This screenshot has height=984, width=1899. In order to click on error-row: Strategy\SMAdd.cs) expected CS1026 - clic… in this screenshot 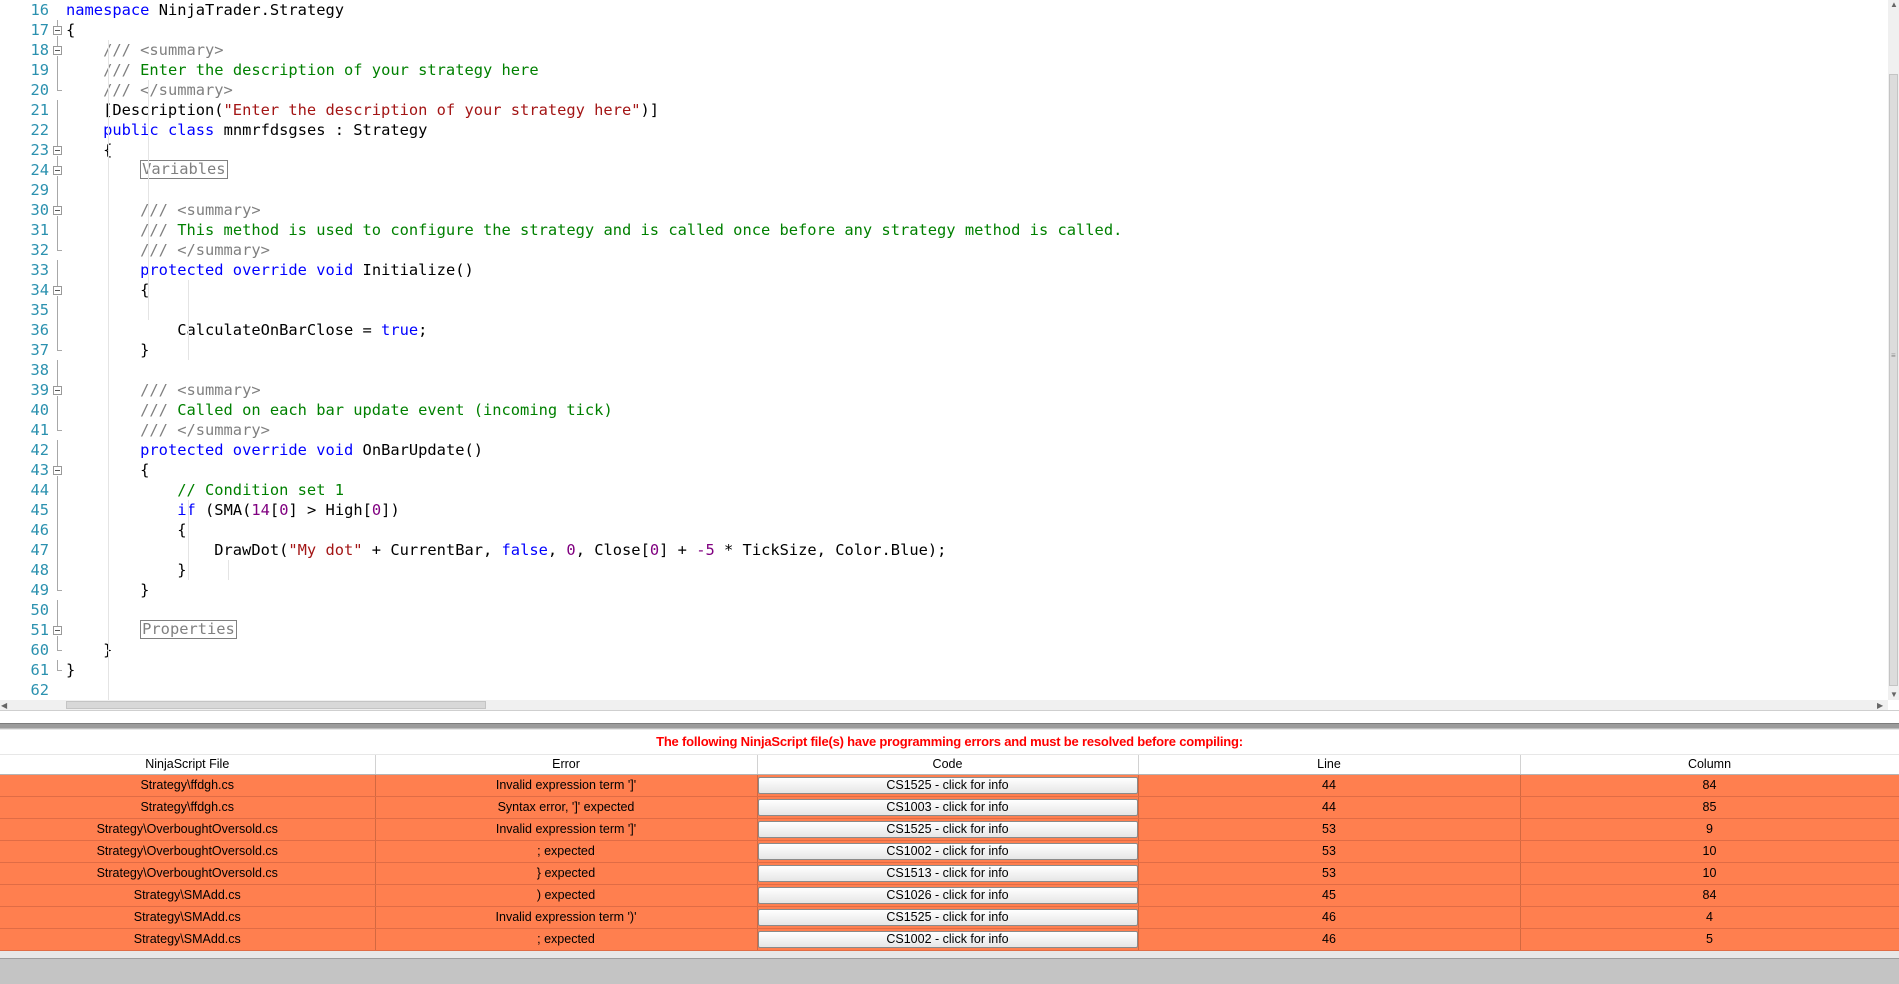, I will do `click(949, 895)`.